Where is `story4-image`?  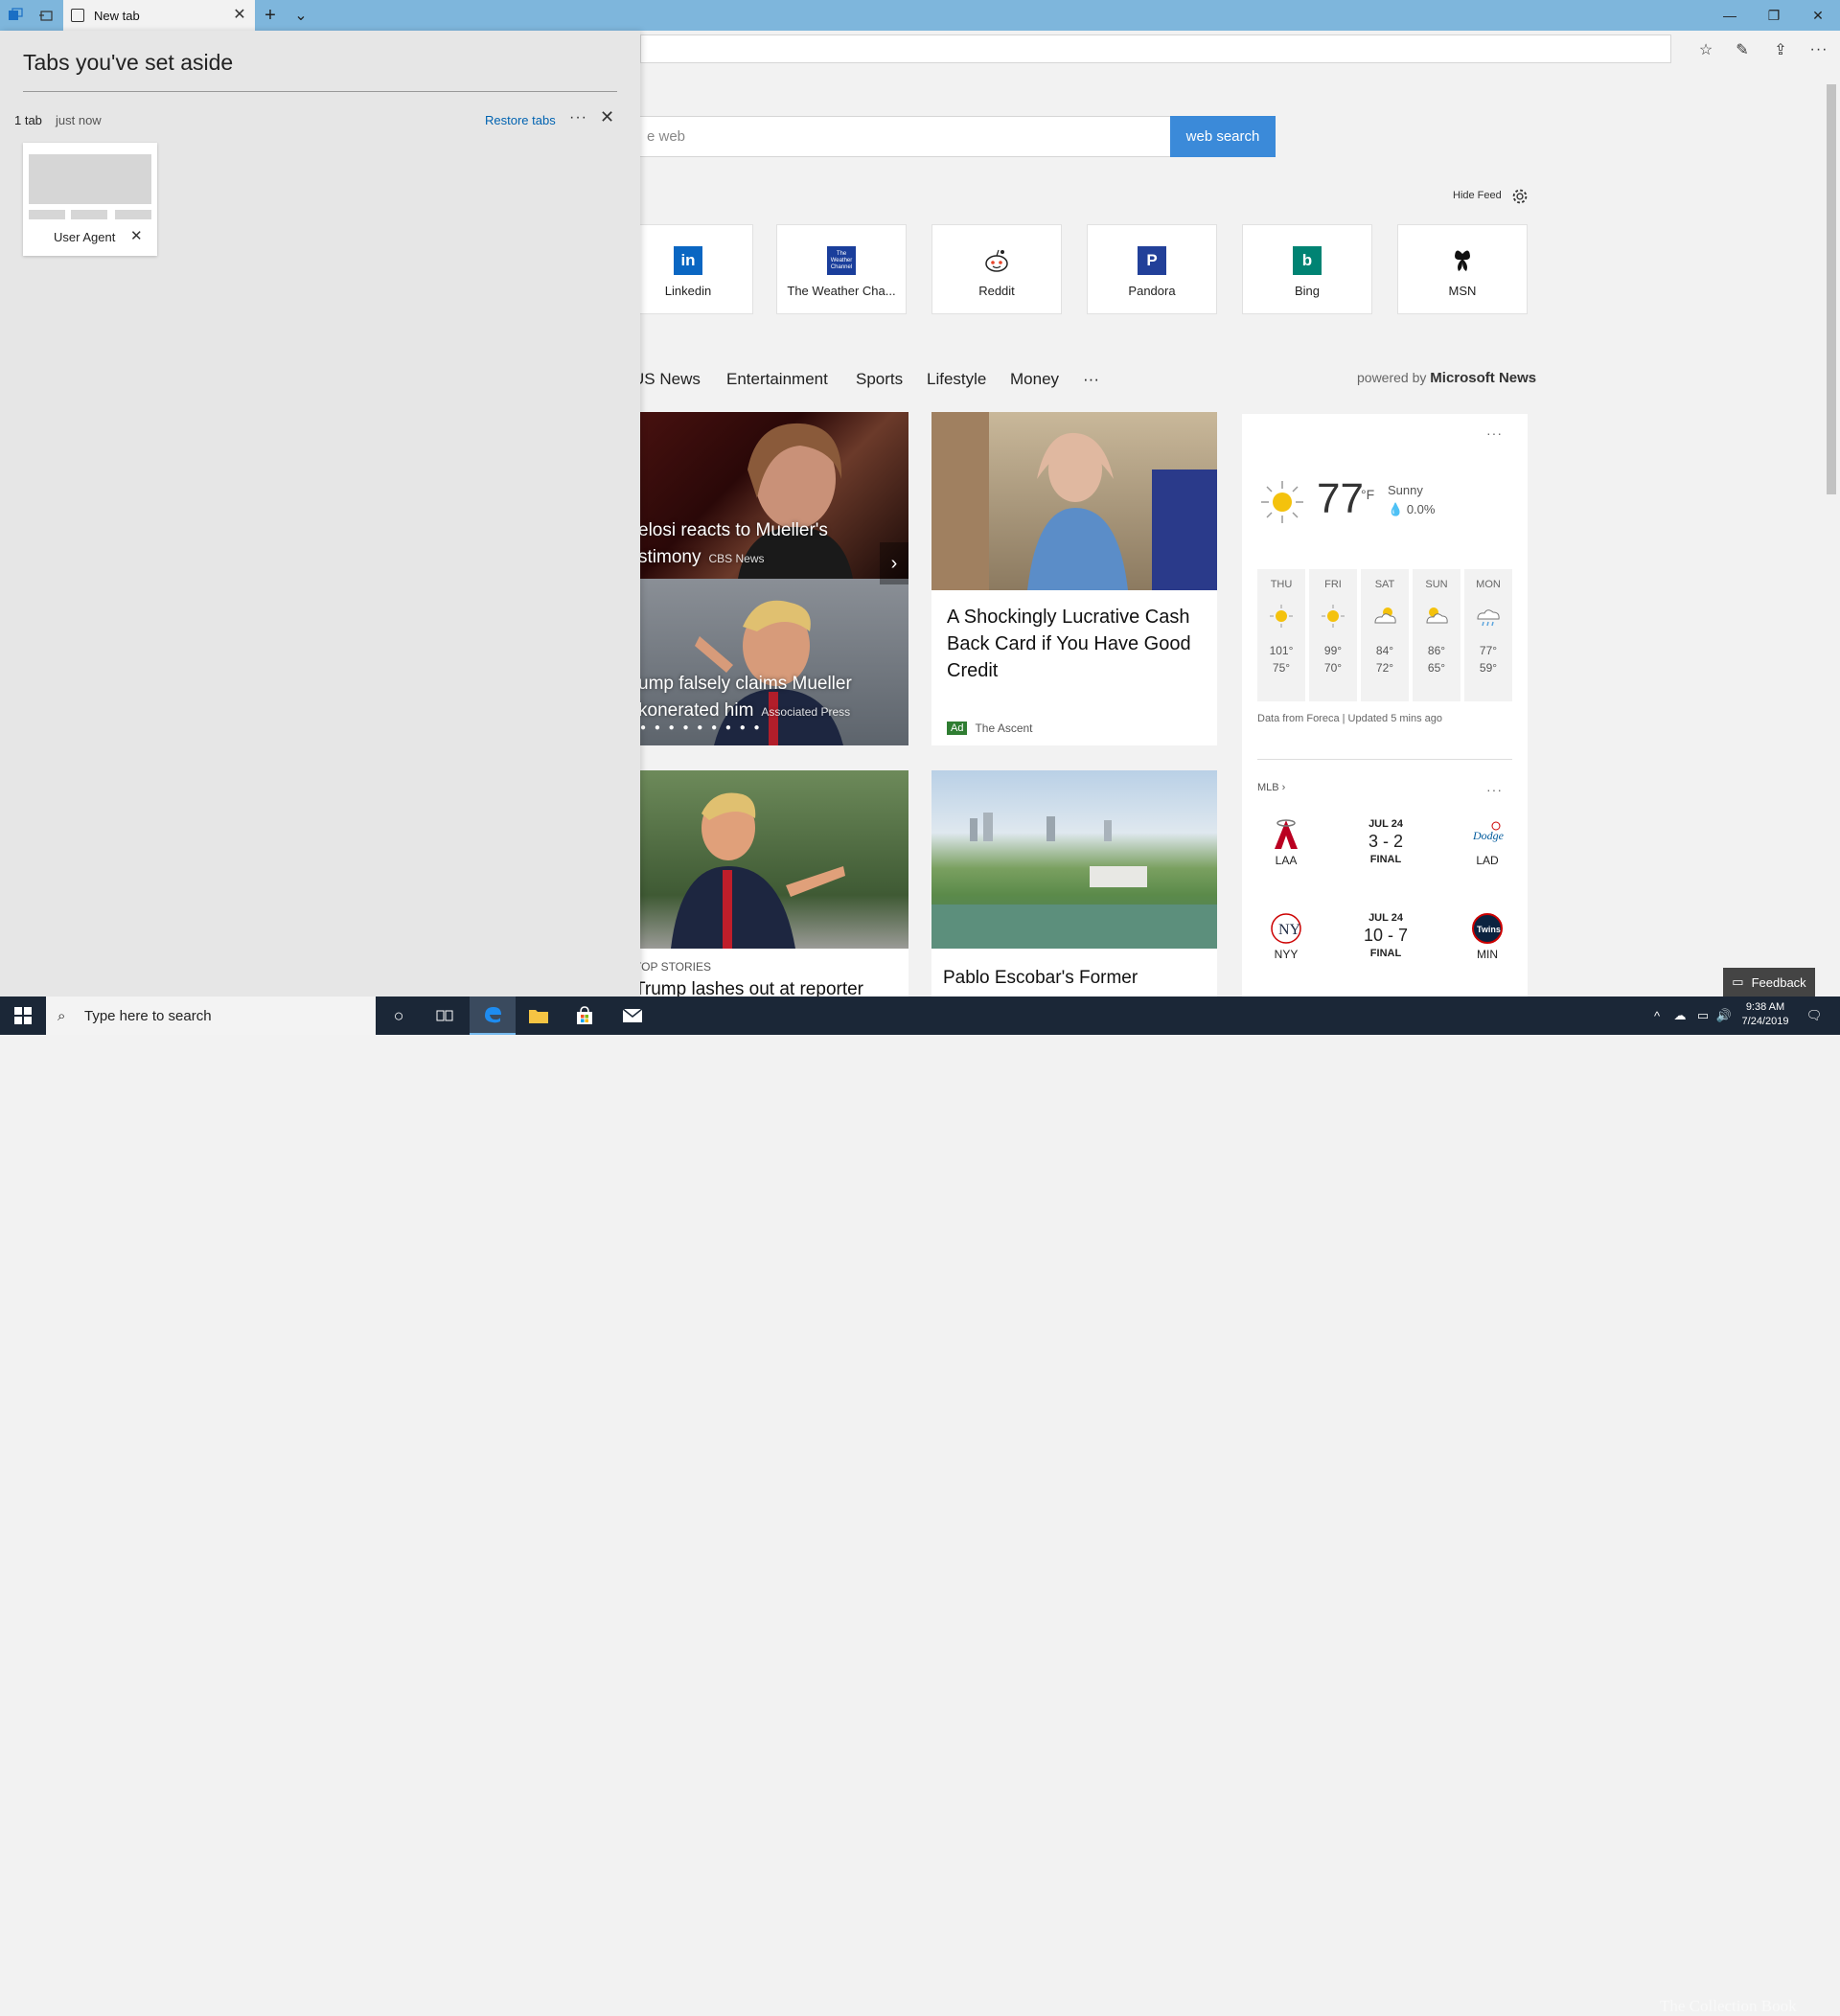
story4-image is located at coordinates (1074, 859).